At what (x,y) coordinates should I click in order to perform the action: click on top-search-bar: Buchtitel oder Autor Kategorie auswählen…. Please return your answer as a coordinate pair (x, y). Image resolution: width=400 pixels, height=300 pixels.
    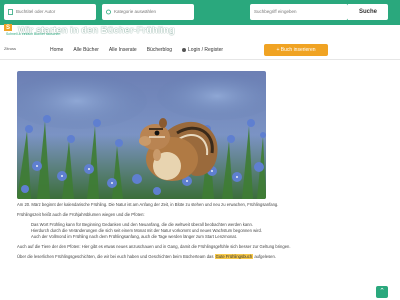
    Looking at the image, I should click on (200, 12).